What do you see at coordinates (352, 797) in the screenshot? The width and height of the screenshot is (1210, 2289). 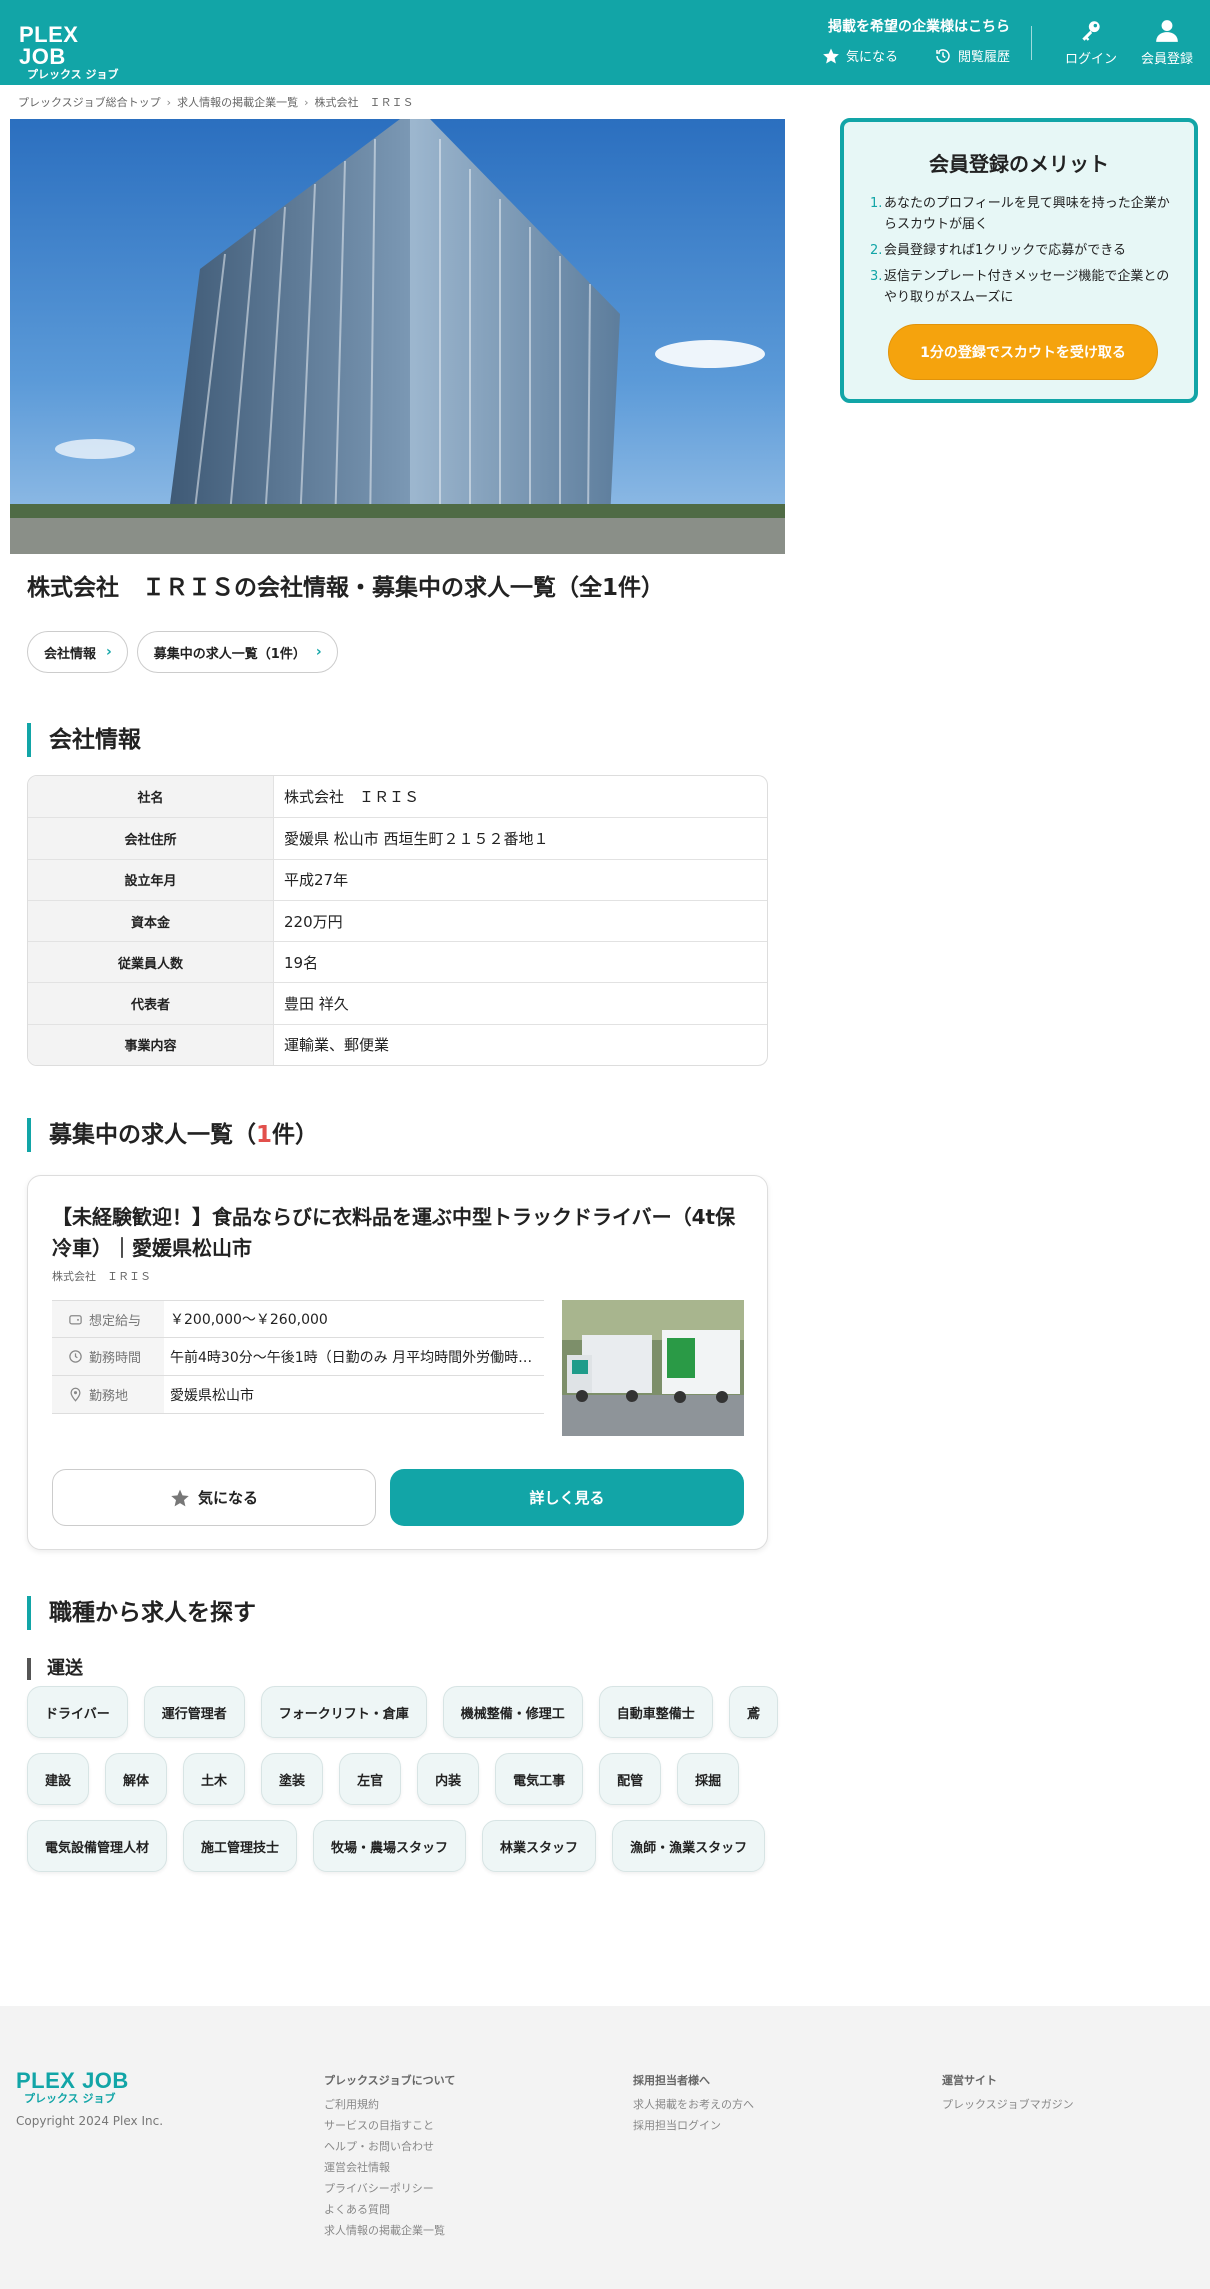 I see `row-value: 株式会社 ＩＲＩＳ` at bounding box center [352, 797].